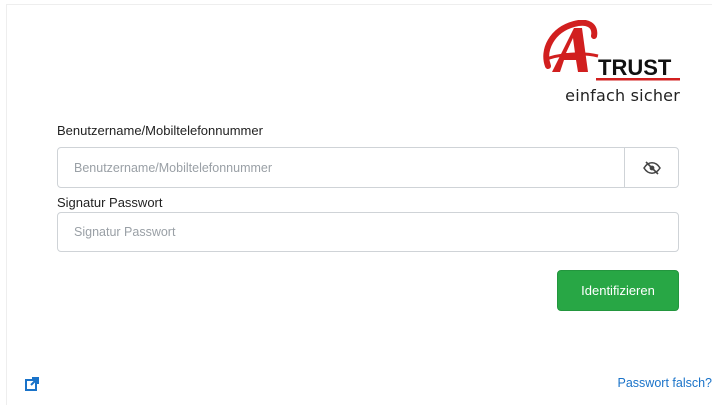 The width and height of the screenshot is (712, 405). Describe the element at coordinates (110, 202) in the screenshot. I see `password-label: Signatur Passwort` at that location.